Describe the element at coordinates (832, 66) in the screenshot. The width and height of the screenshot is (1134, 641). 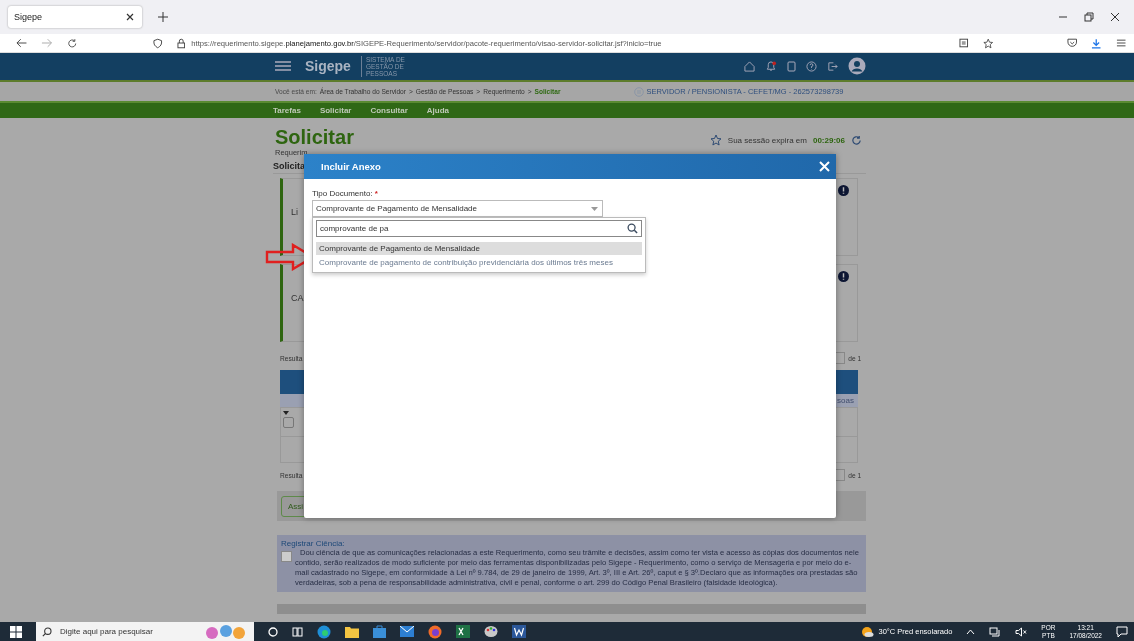
I see `logout-icon` at that location.